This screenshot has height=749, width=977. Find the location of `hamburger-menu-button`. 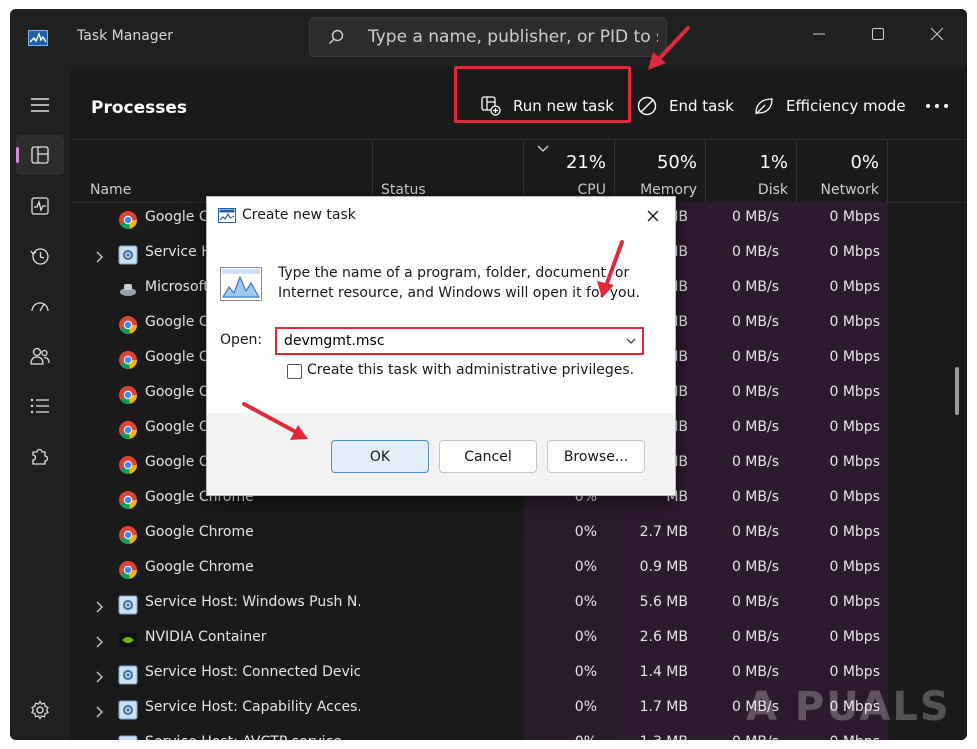

hamburger-menu-button is located at coordinates (40, 105).